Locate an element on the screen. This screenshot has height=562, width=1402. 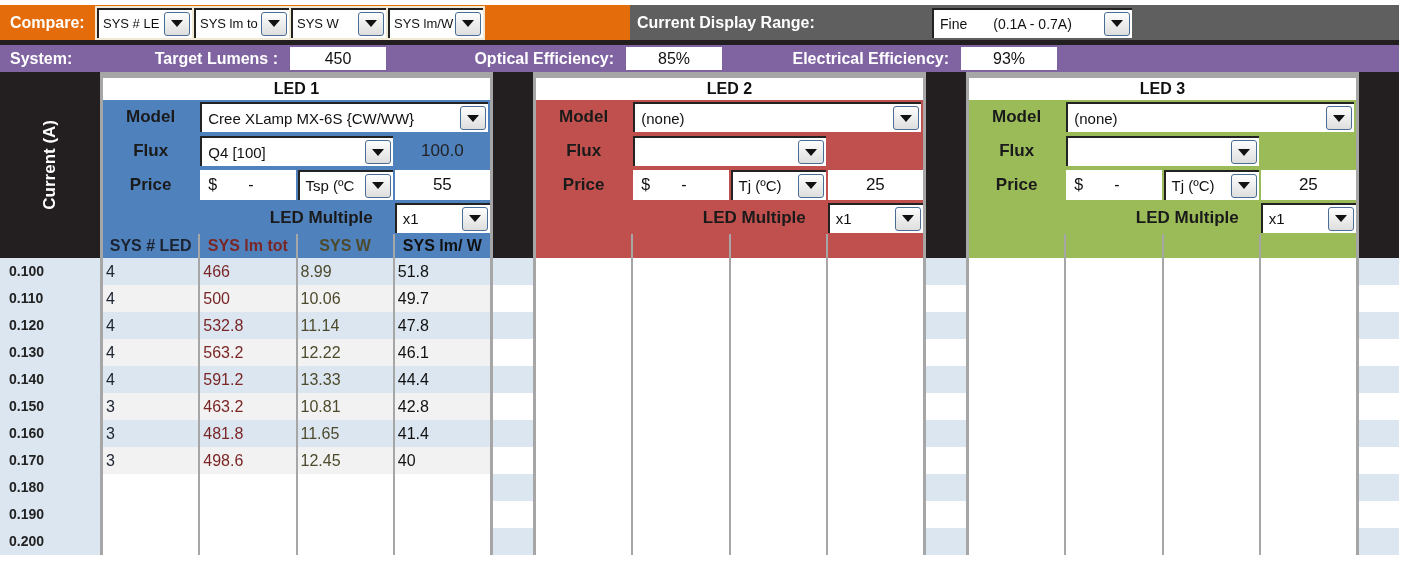
compare-dropdown: SYS lm/W is located at coordinates (435, 22).